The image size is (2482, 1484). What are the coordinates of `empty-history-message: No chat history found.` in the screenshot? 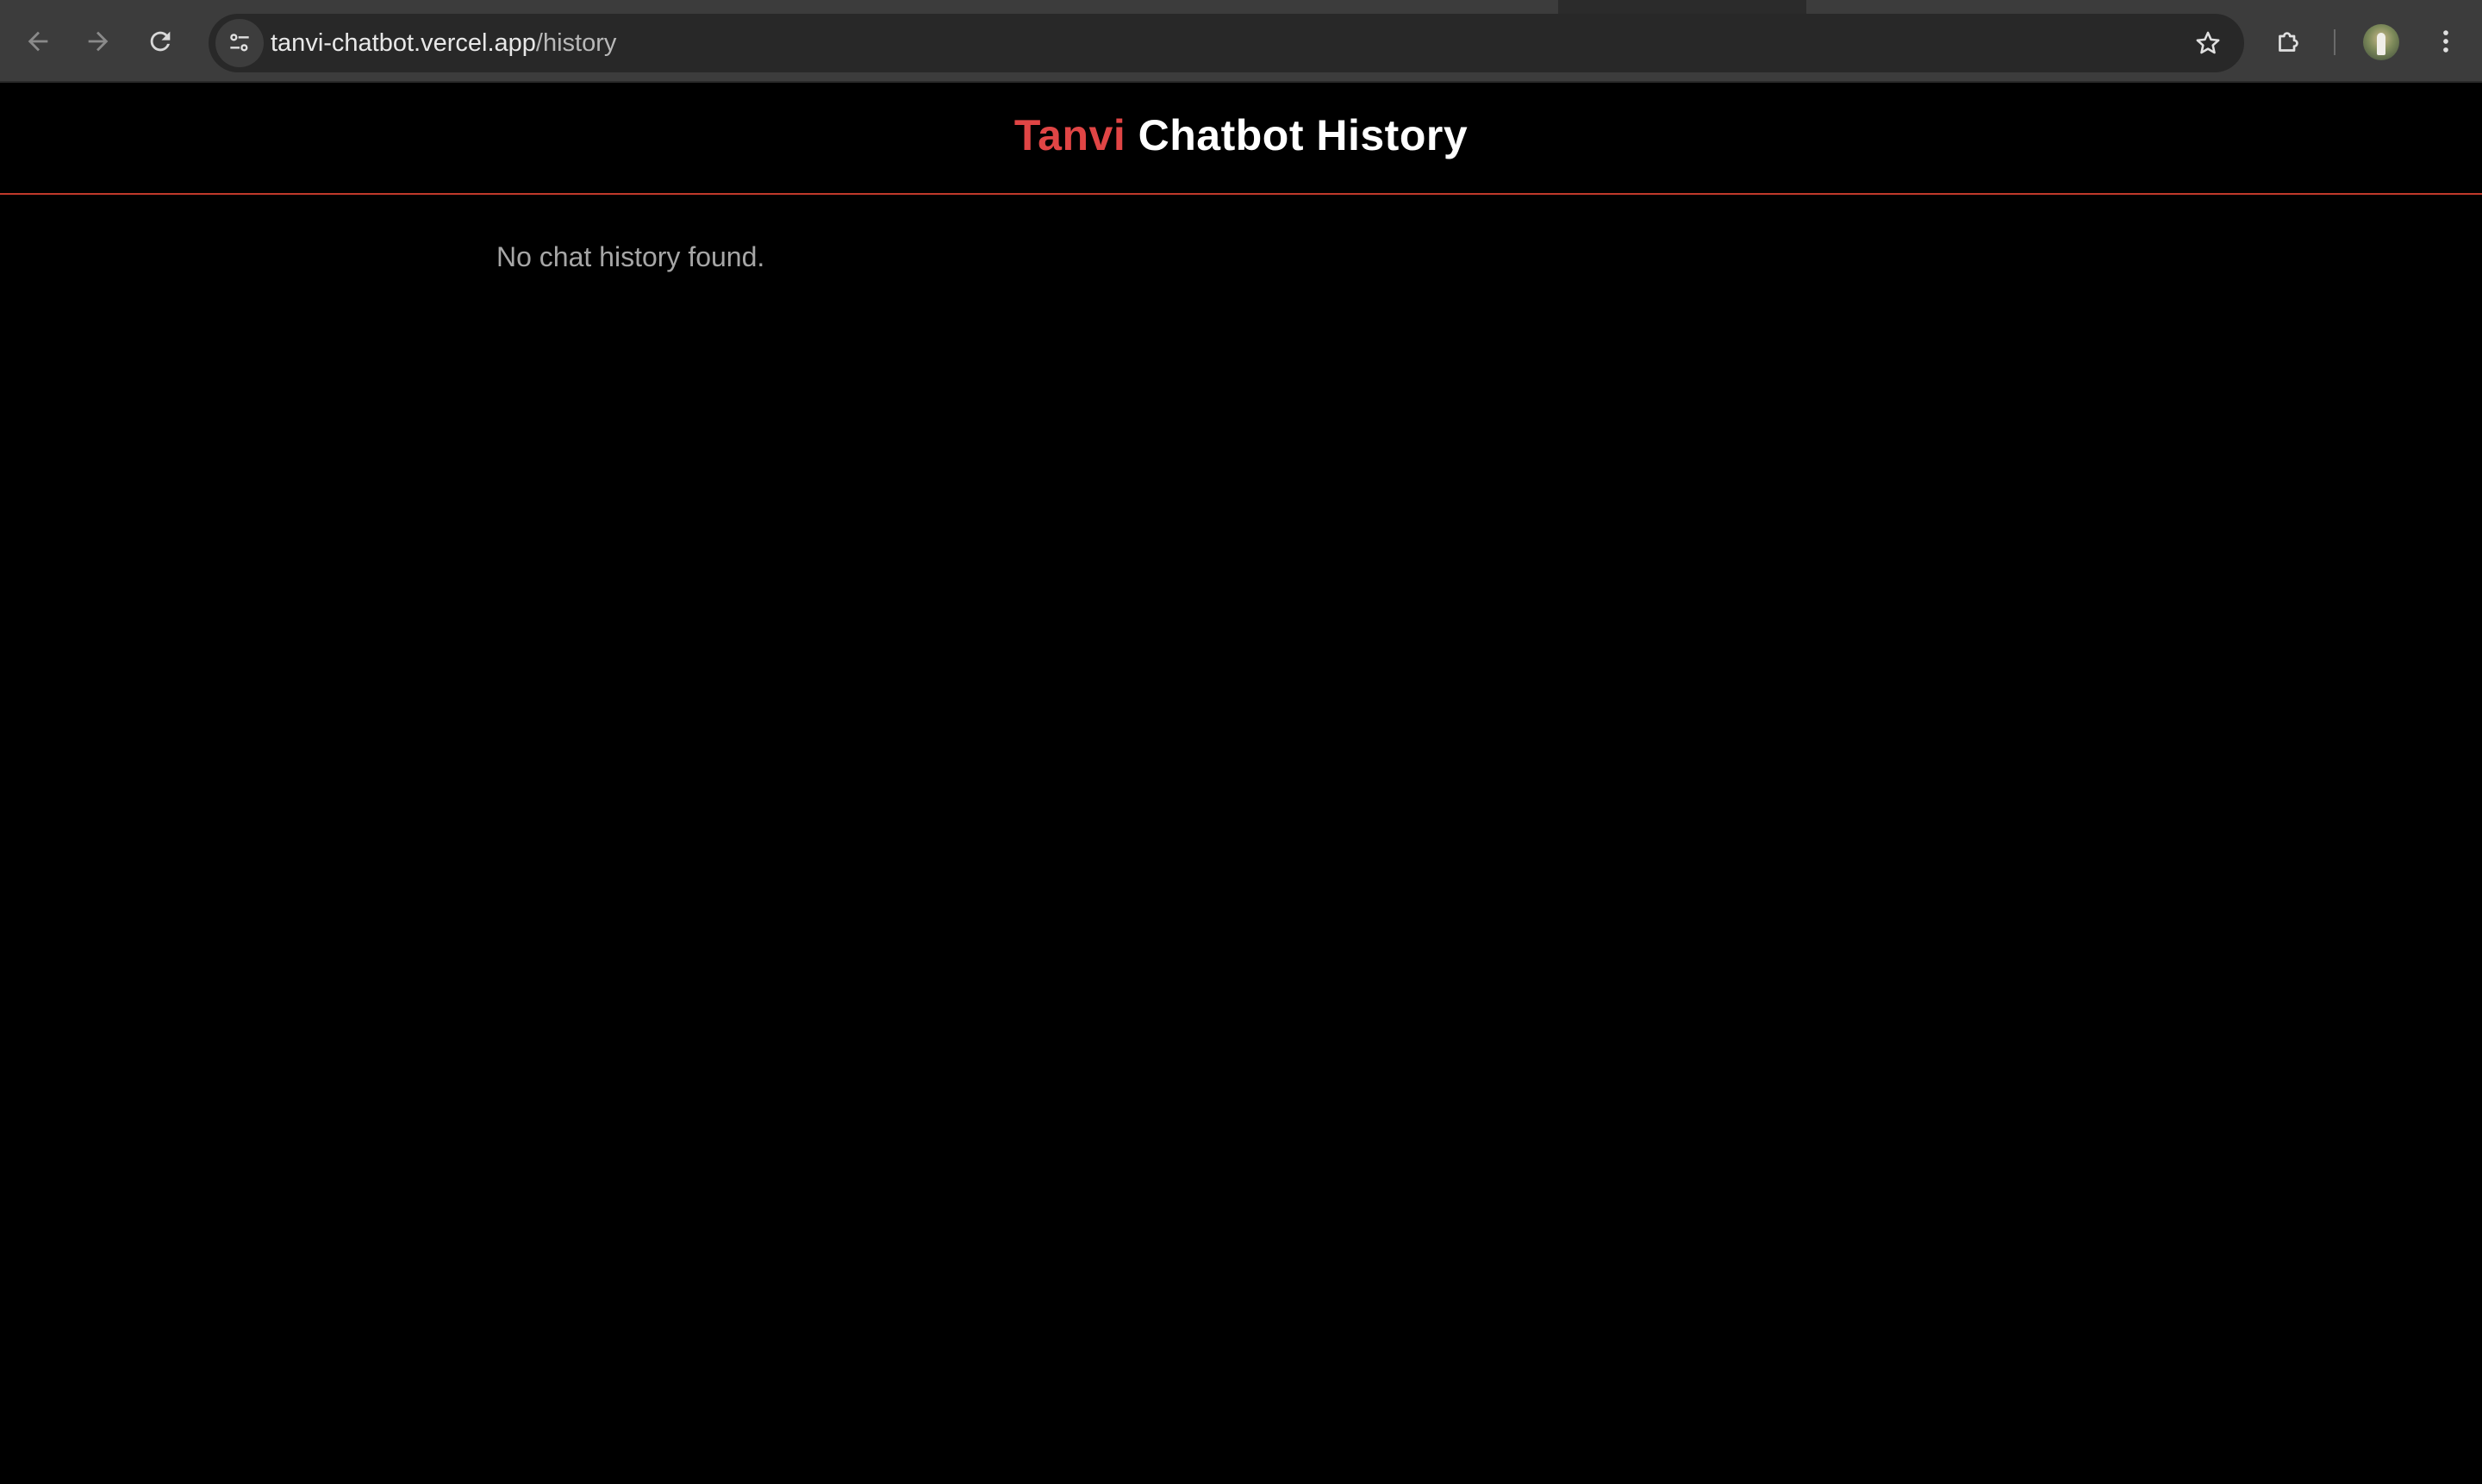 It's located at (630, 256).